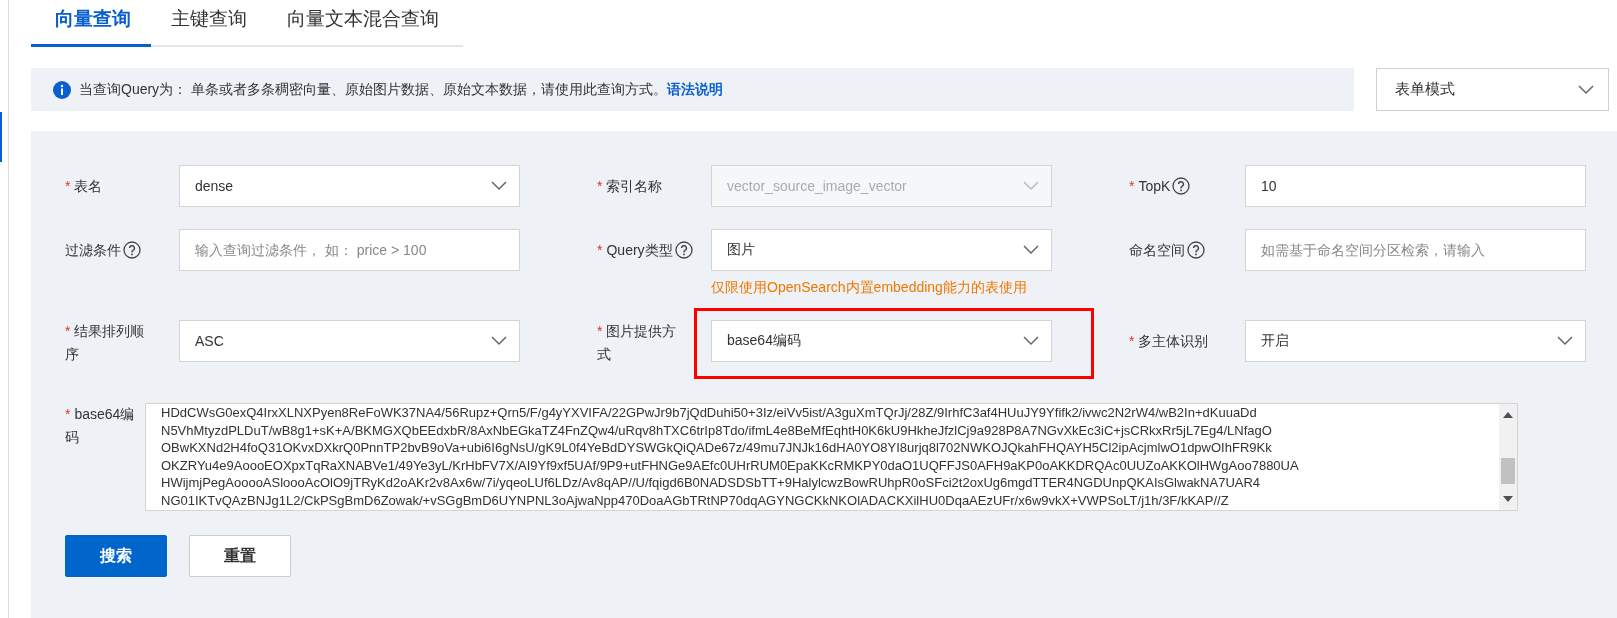 The image size is (1617, 618). Describe the element at coordinates (1415, 250) in the screenshot. I see `input-field: 如需基于命名空间分区检索，请输入` at that location.